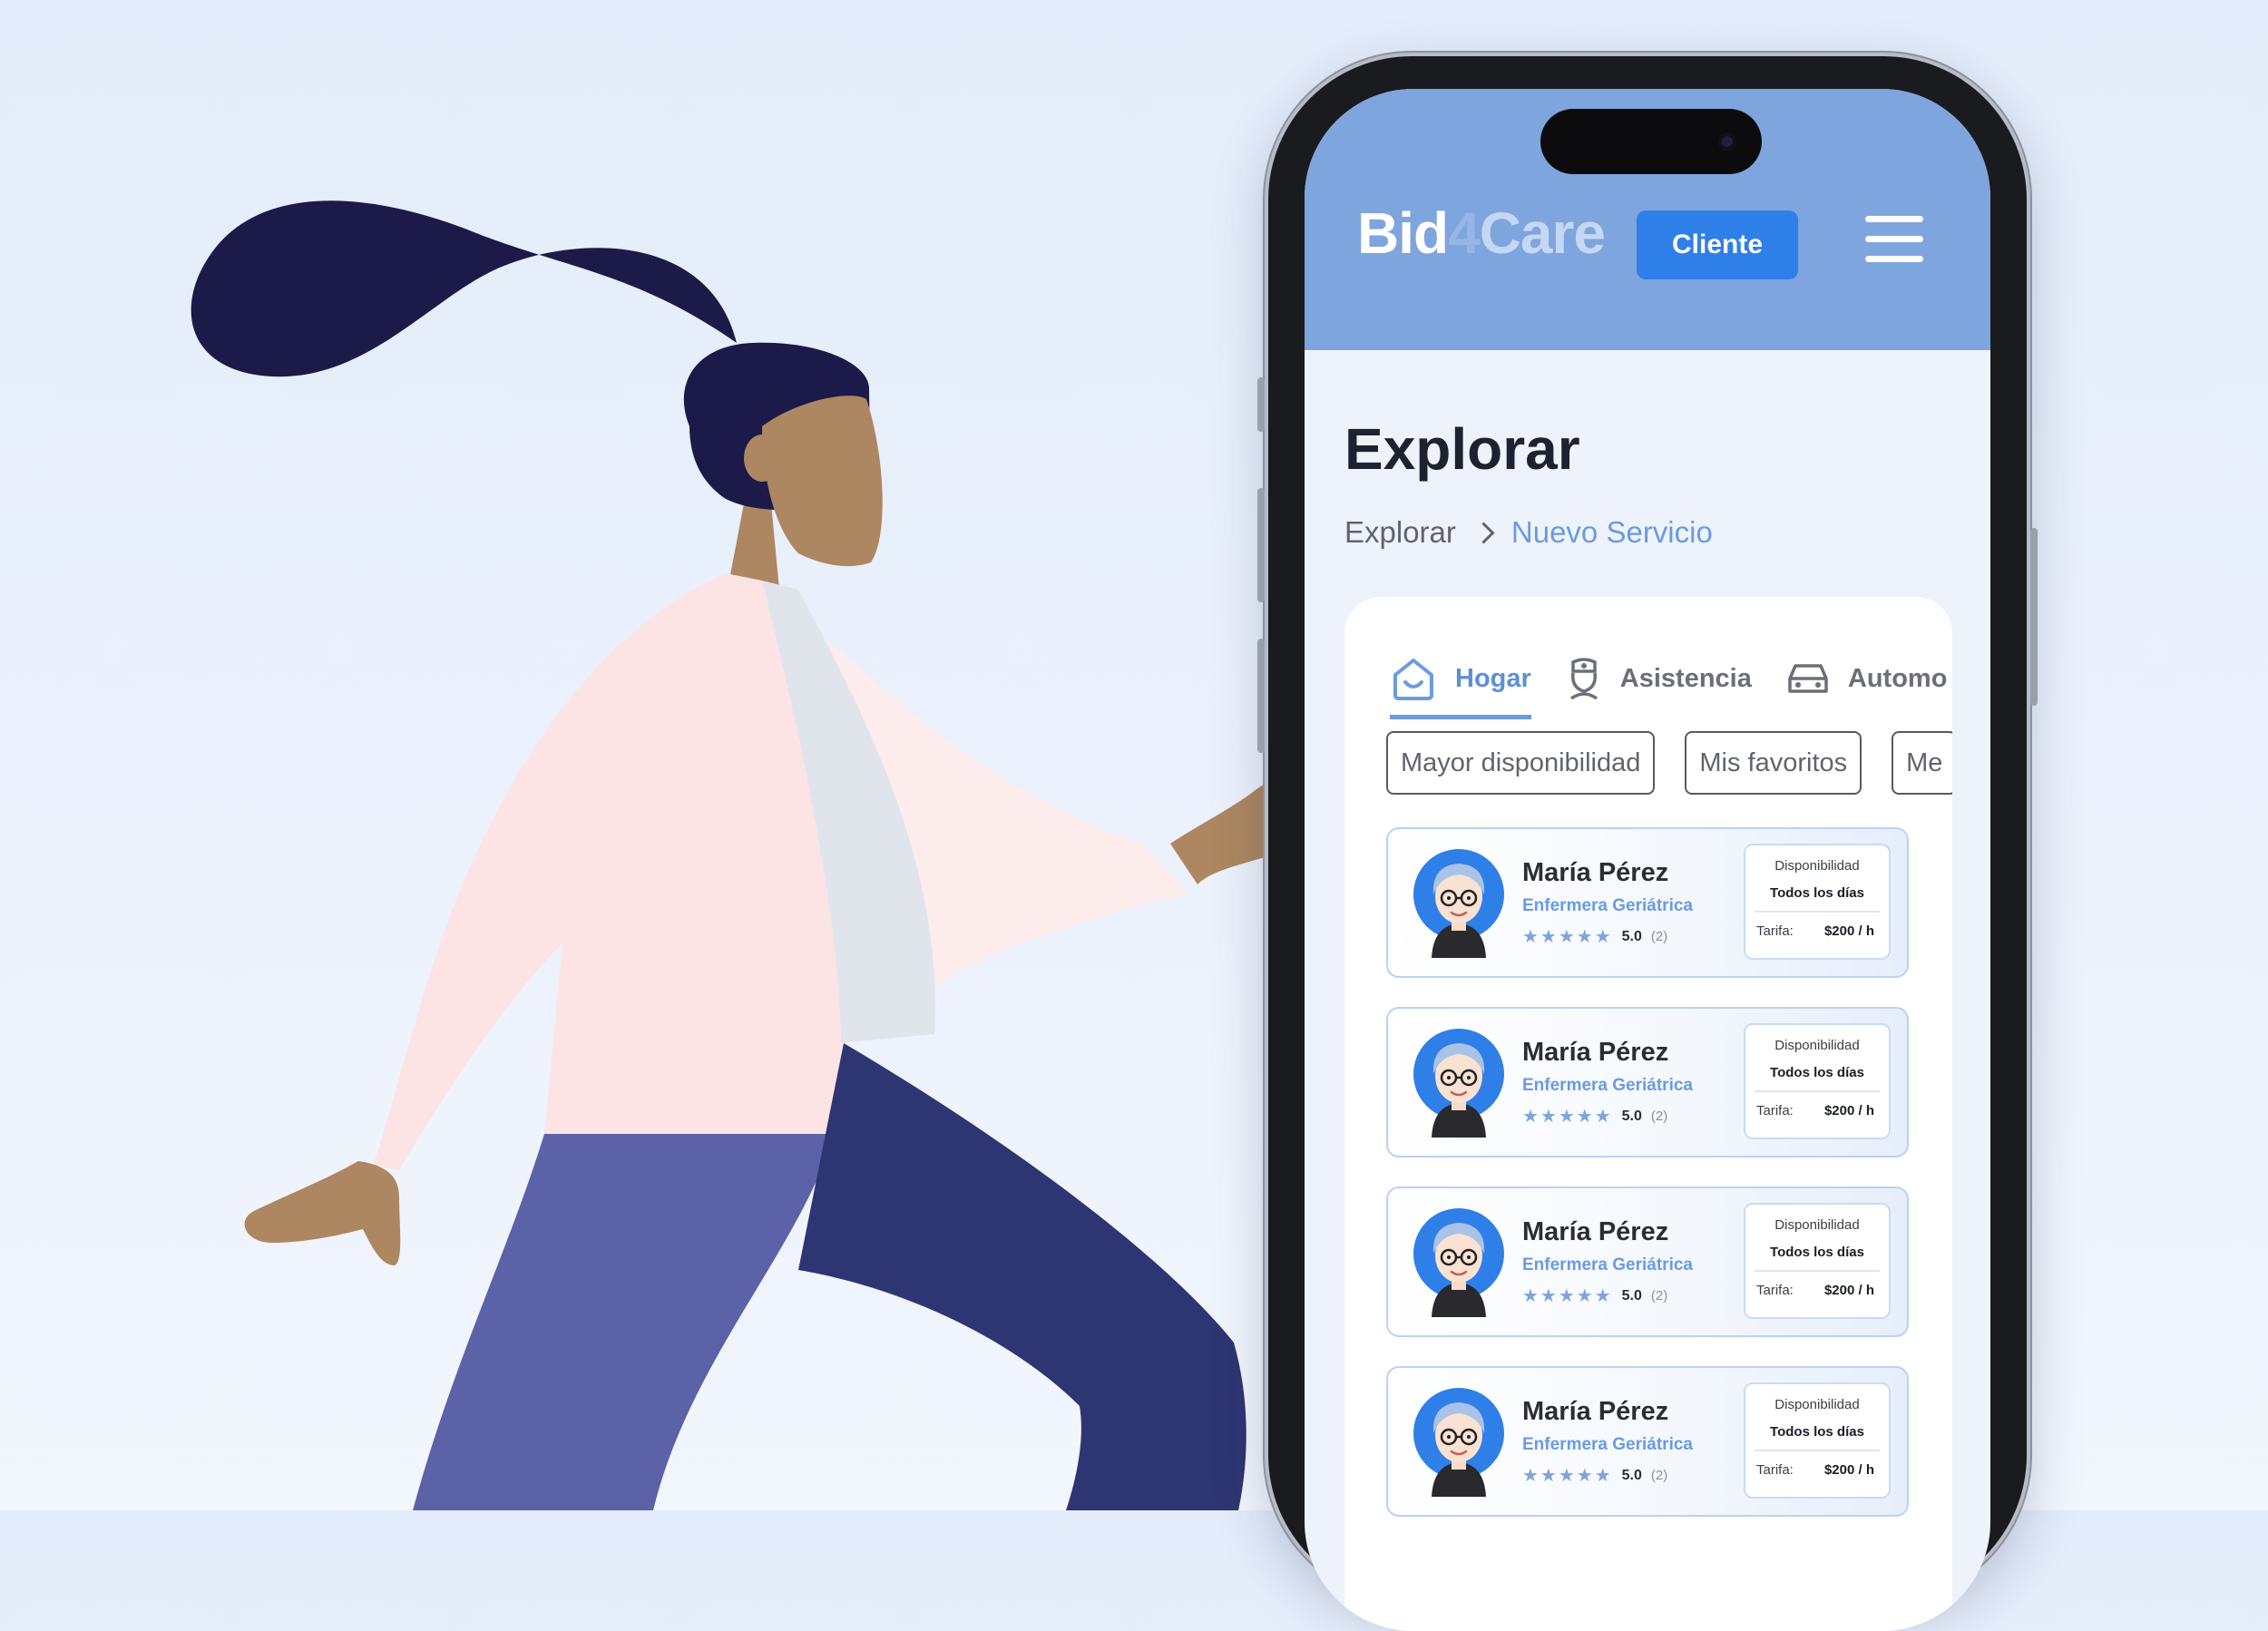 Image resolution: width=2268 pixels, height=1631 pixels. Describe the element at coordinates (1465, 233) in the screenshot. I see `logo-part-2: 4` at that location.